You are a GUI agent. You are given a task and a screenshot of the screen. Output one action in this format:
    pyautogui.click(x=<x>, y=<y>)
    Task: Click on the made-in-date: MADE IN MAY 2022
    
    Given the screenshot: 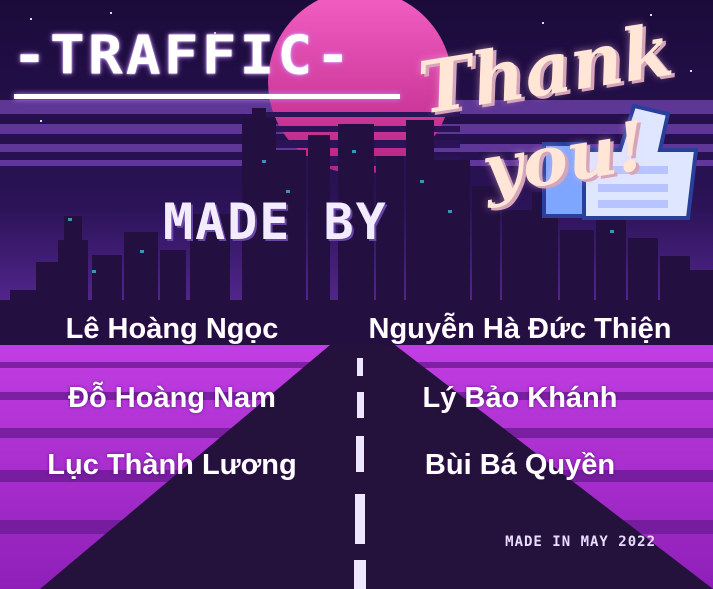 What is the action you would take?
    pyautogui.click(x=580, y=542)
    